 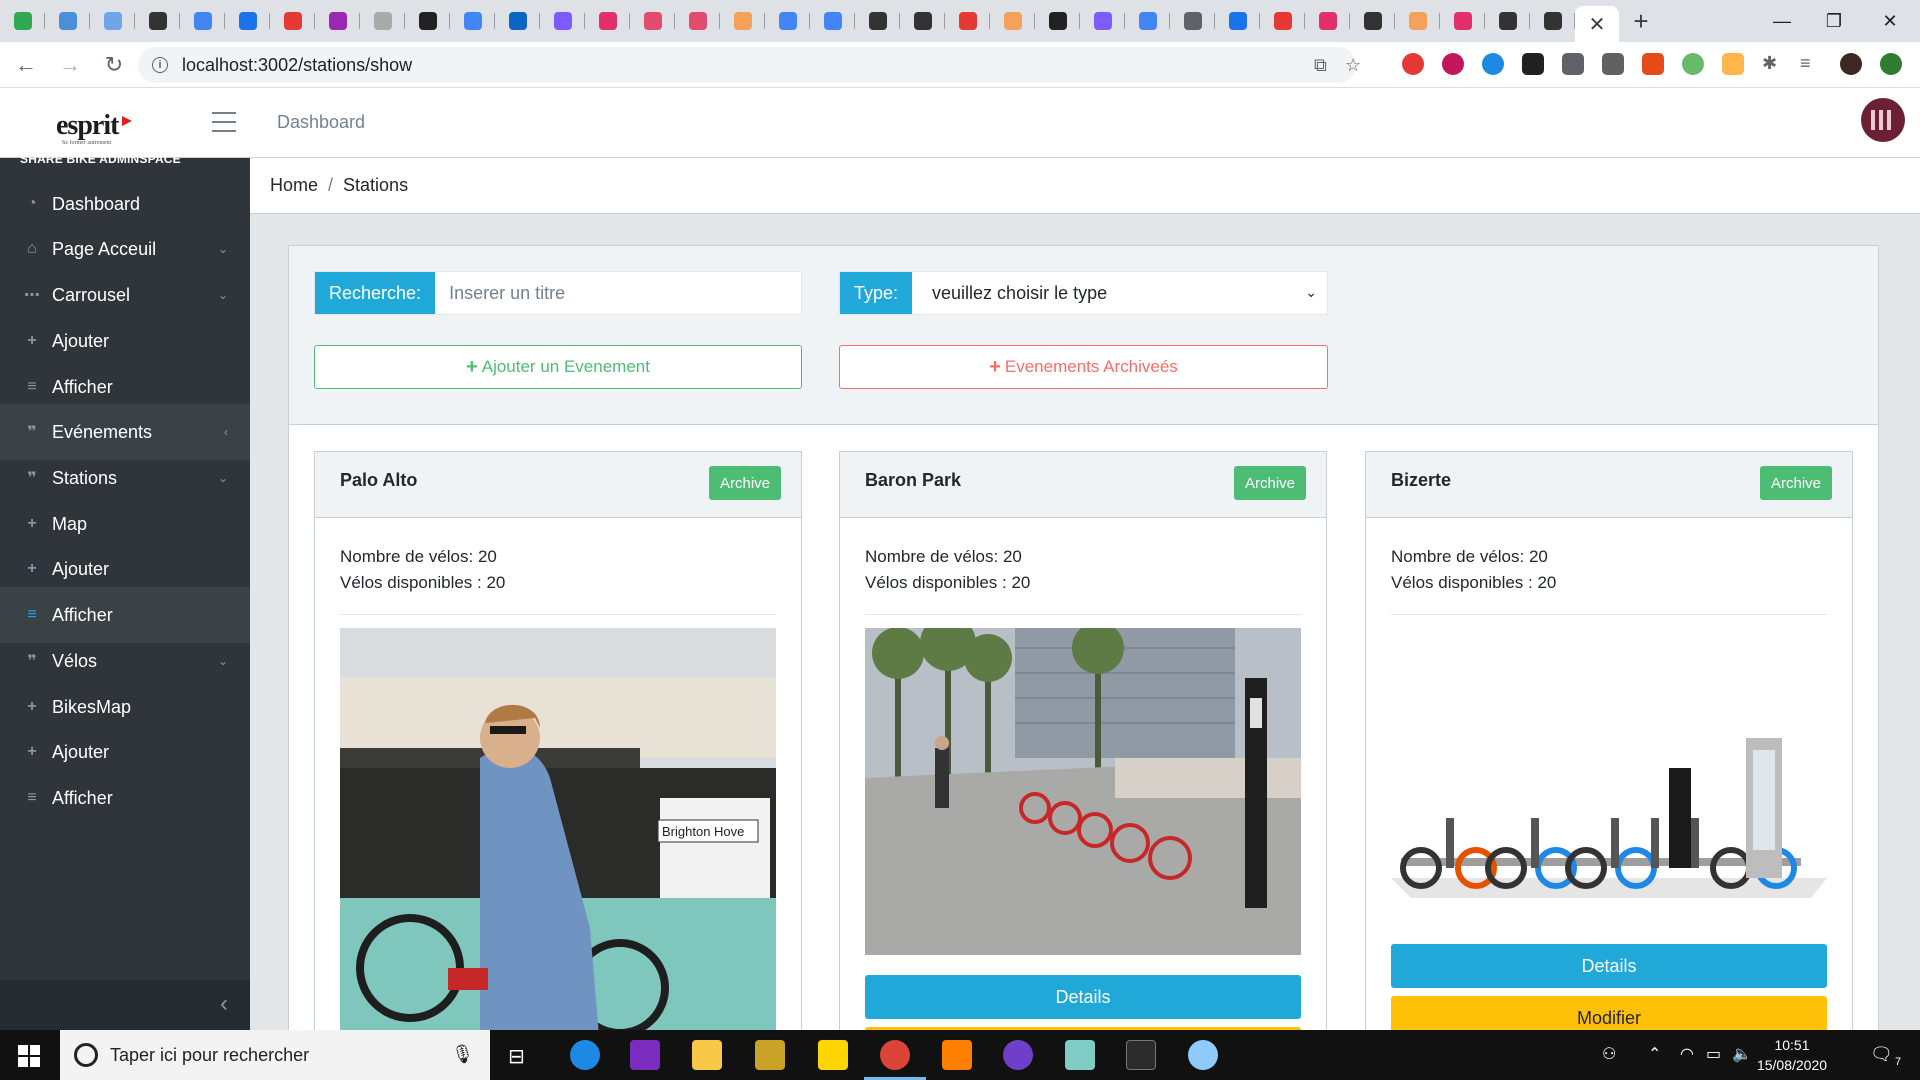 I want to click on file-explorer-icon, so click(x=707, y=1055).